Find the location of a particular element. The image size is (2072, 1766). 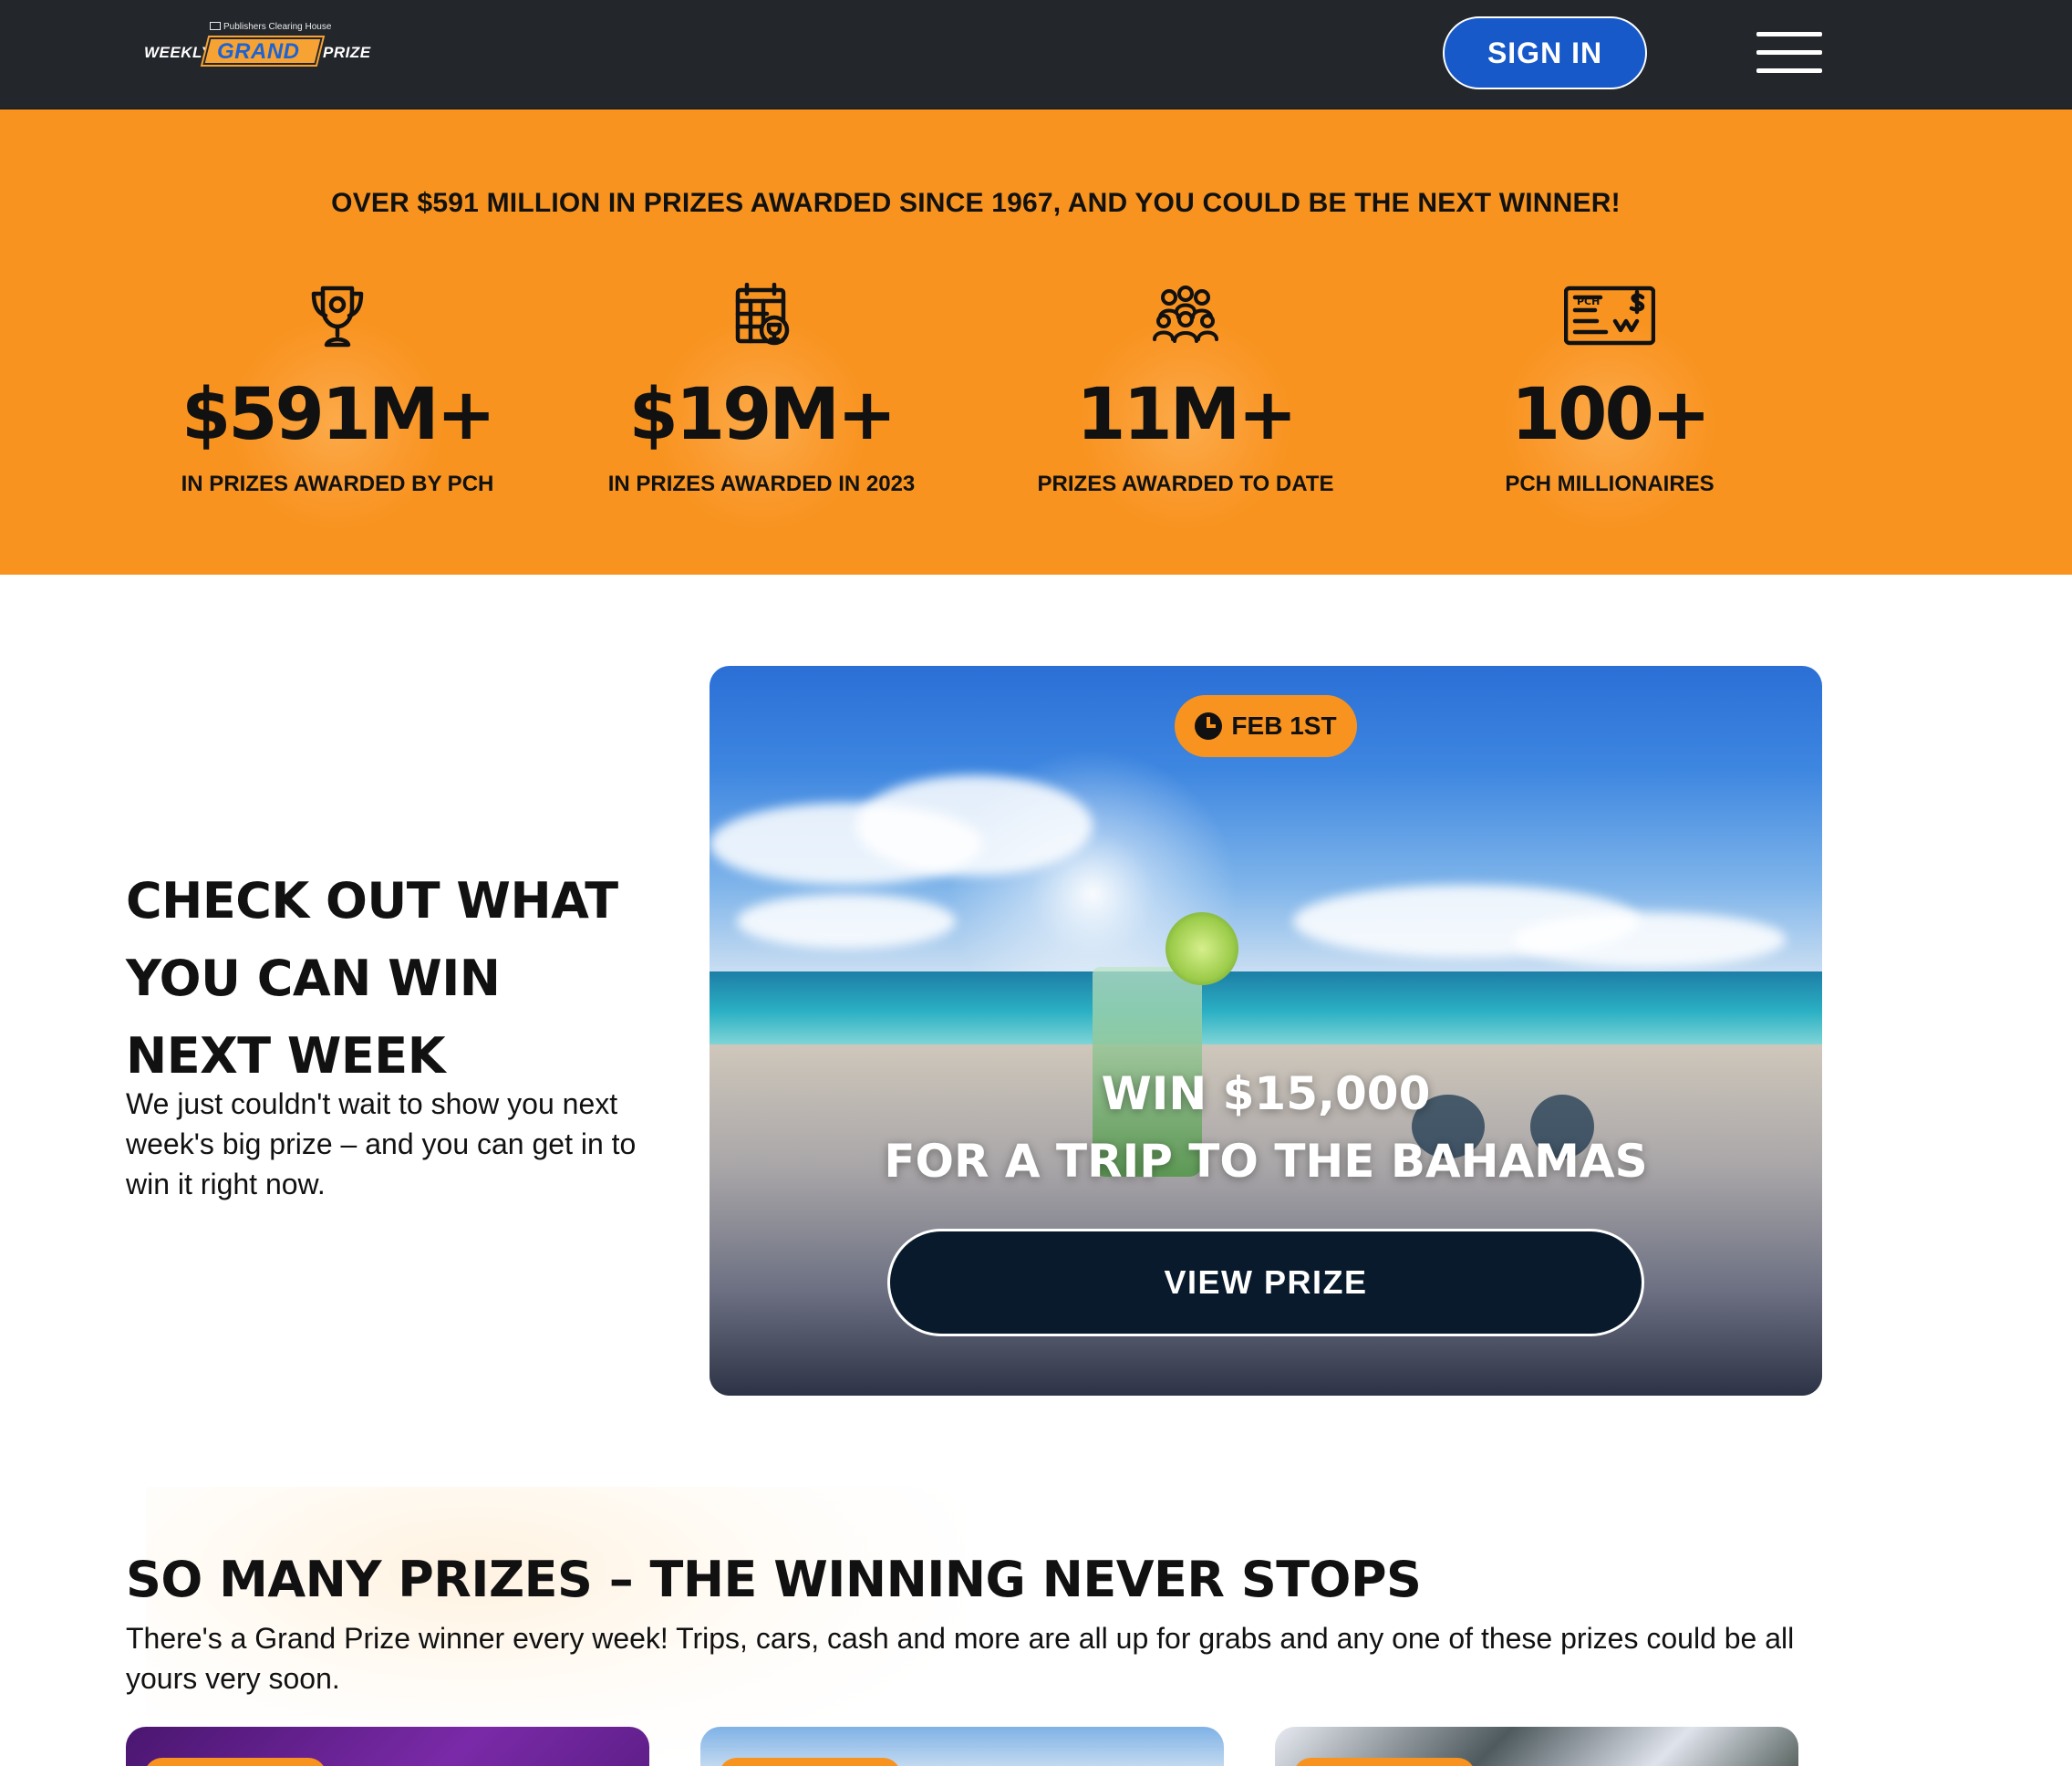

stat-label: PCH MILLIONAIRES is located at coordinates (1610, 484).